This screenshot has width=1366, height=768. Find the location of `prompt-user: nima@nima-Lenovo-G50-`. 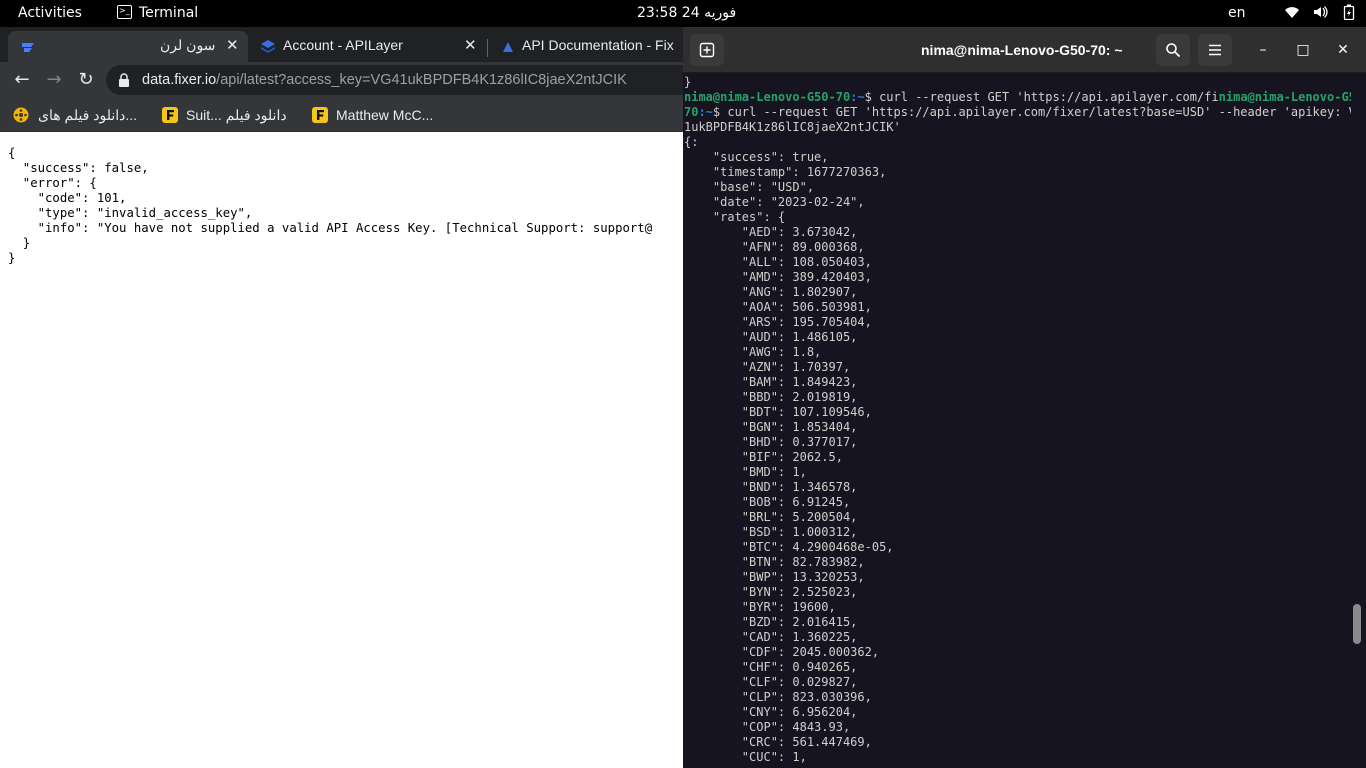

prompt-user: nima@nima-Lenovo-G50- is located at coordinates (1284, 97).